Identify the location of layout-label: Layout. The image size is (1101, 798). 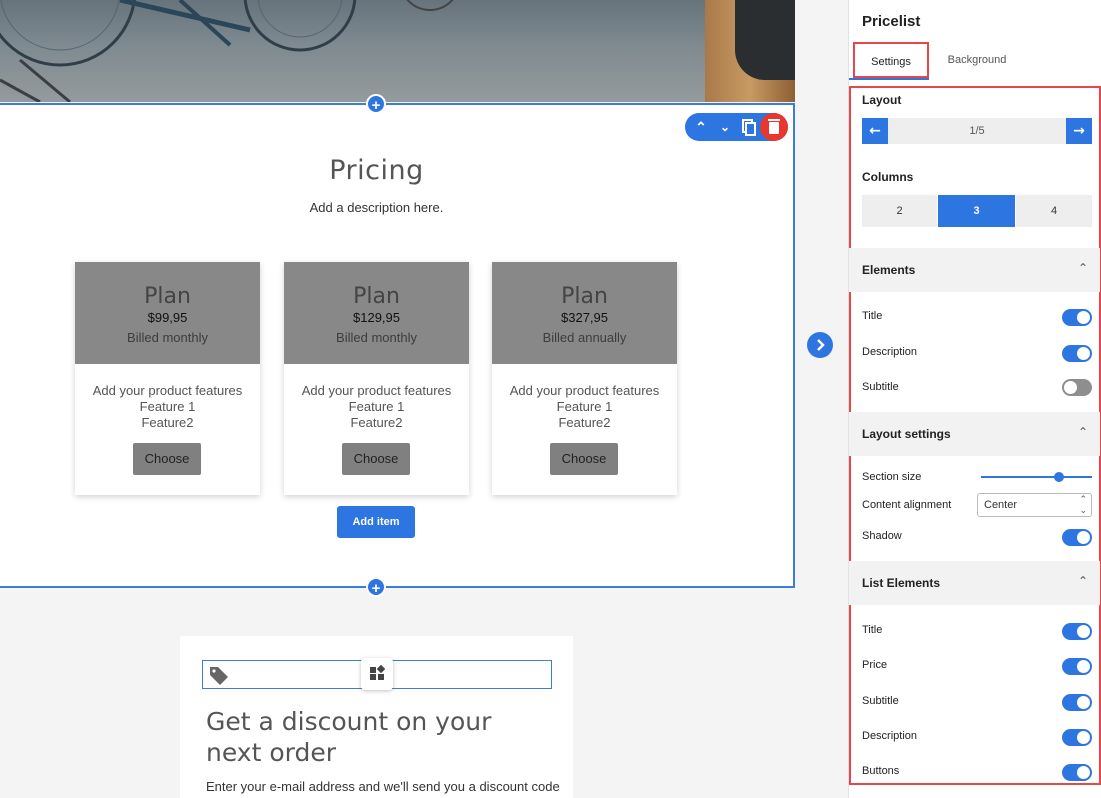
(882, 100).